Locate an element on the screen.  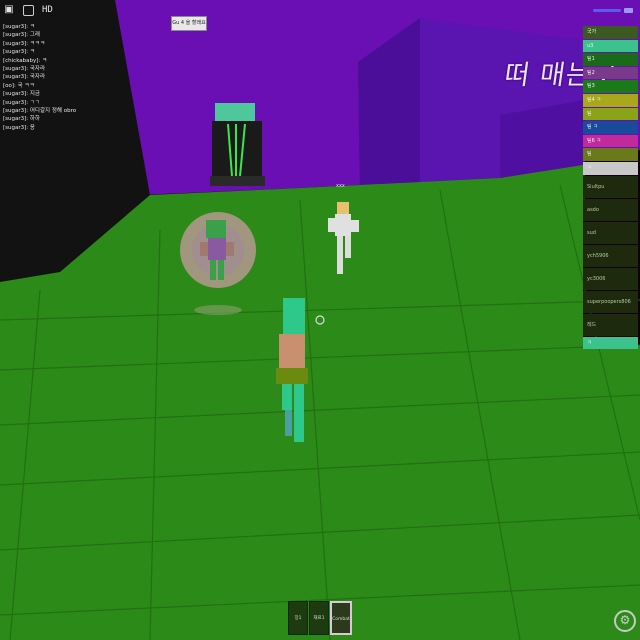
player-row: 레드 is located at coordinates (610, 324).